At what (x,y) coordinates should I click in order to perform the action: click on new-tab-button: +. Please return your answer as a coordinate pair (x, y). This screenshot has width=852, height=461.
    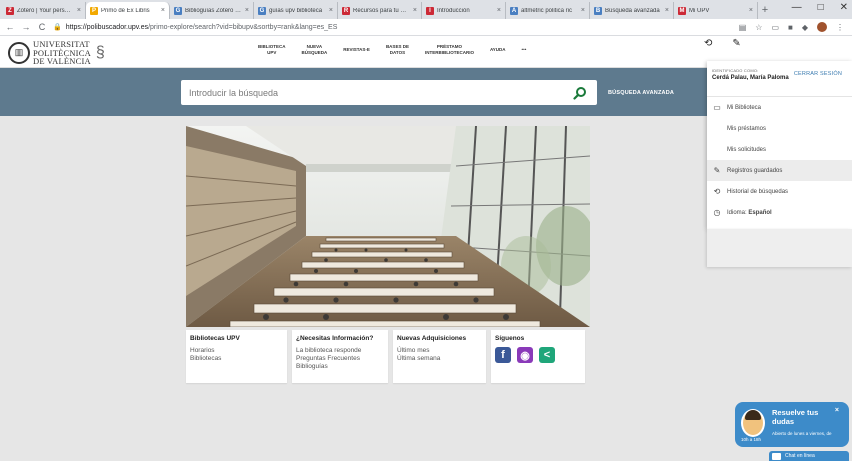
    Looking at the image, I should click on (765, 10).